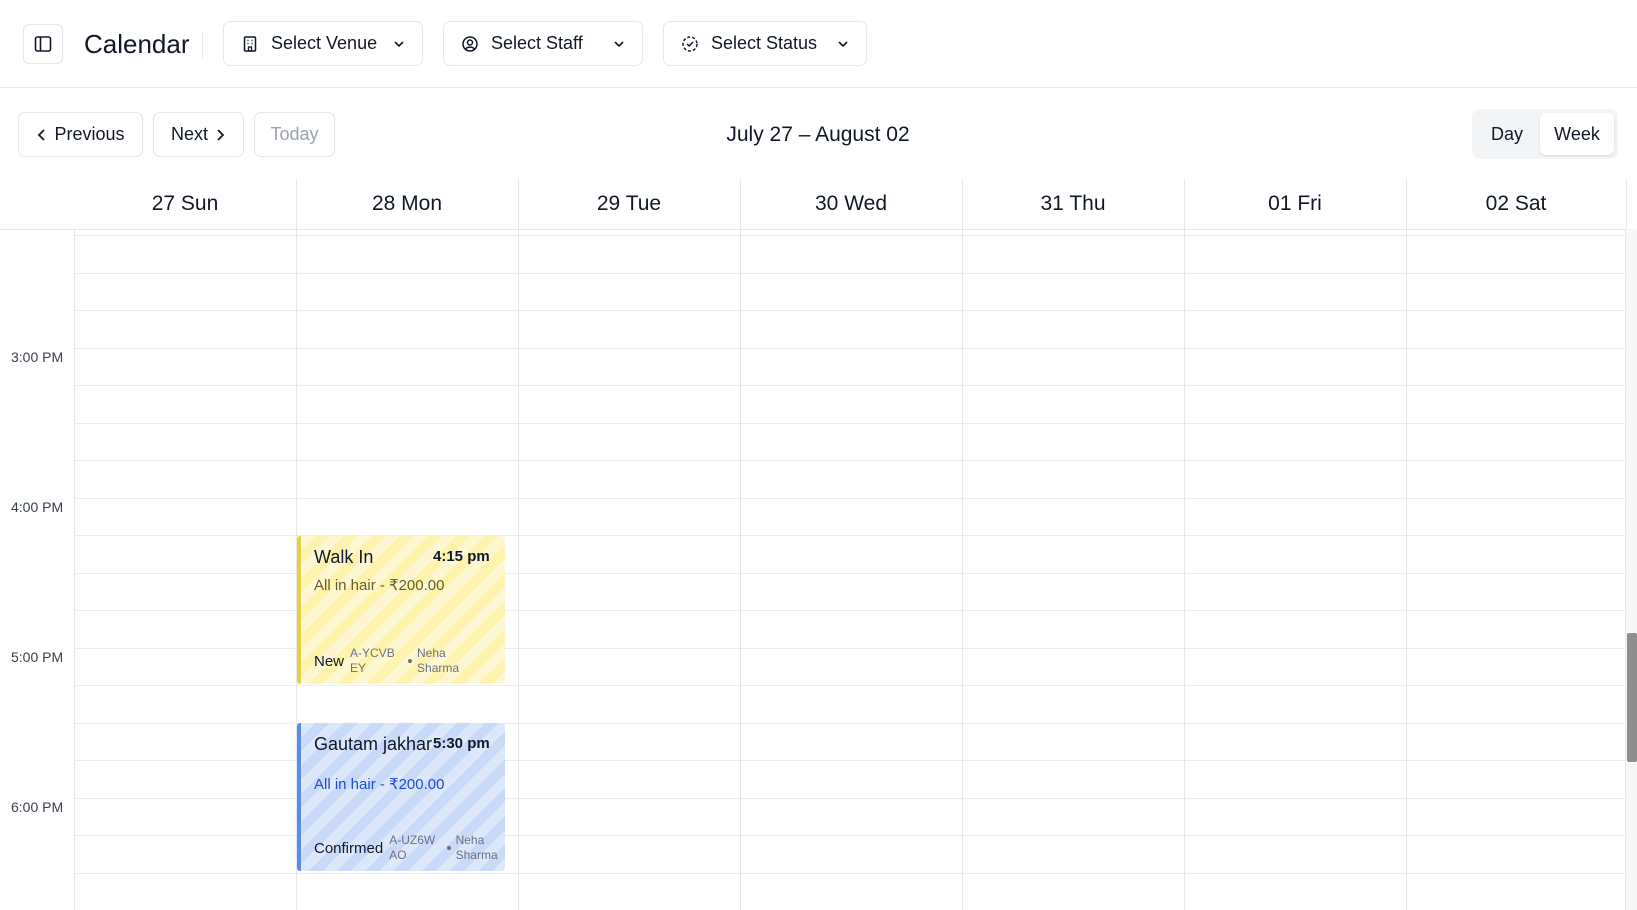 The width and height of the screenshot is (1637, 910). I want to click on venue-select-label: Select Venue, so click(324, 43).